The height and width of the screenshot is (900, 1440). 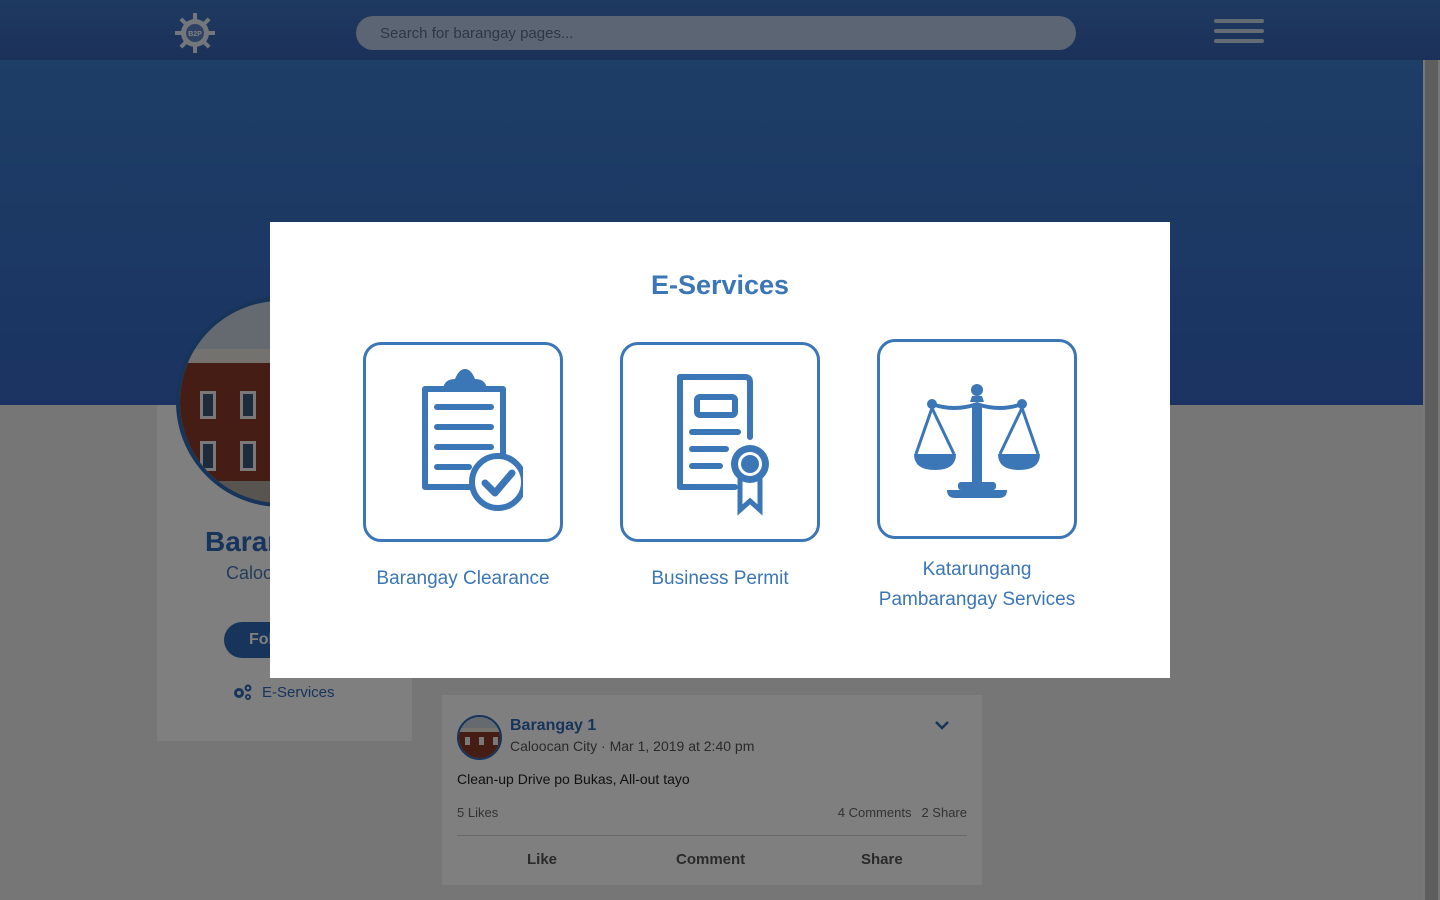 I want to click on certificate-document-icon, so click(x=723, y=445).